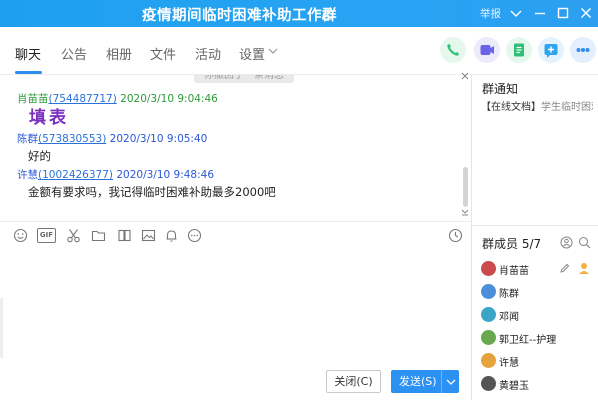  I want to click on search-icon, so click(584, 242).